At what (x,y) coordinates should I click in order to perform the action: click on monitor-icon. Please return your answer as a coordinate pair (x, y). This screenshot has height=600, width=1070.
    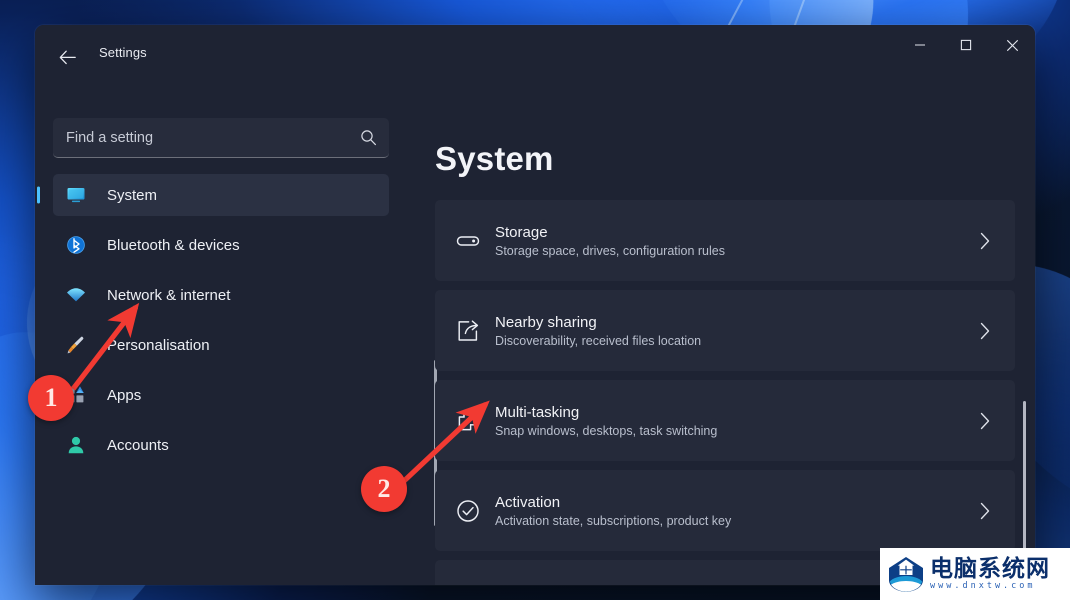
    Looking at the image, I should click on (76, 195).